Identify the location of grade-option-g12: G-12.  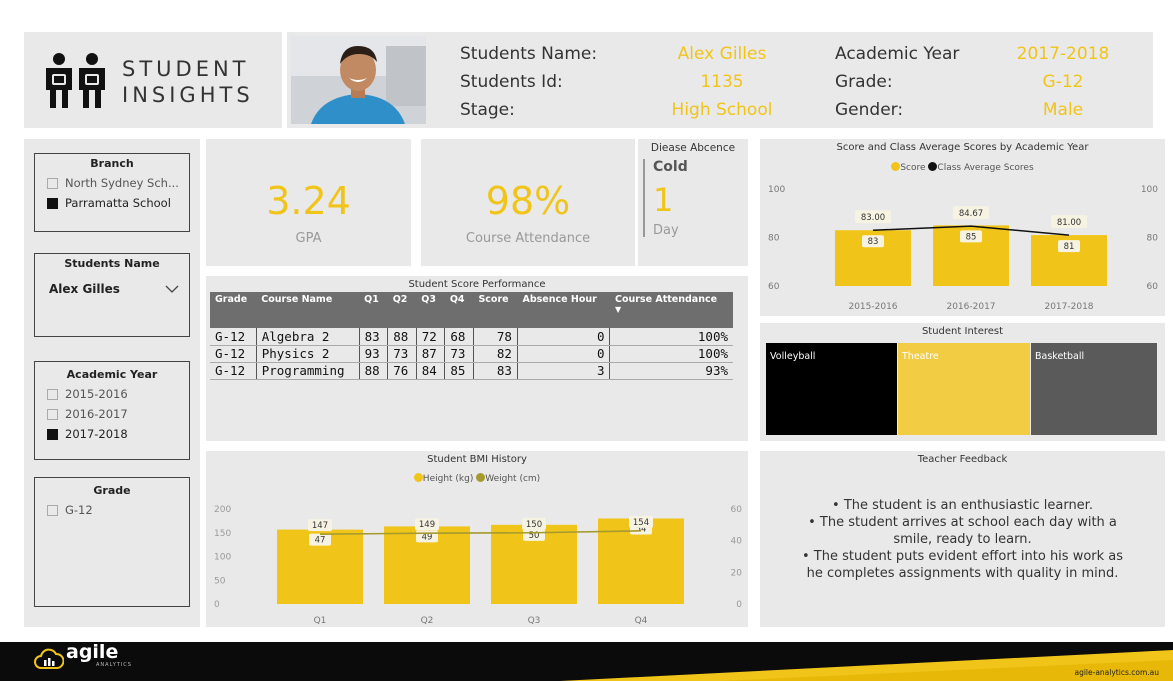
(118, 510).